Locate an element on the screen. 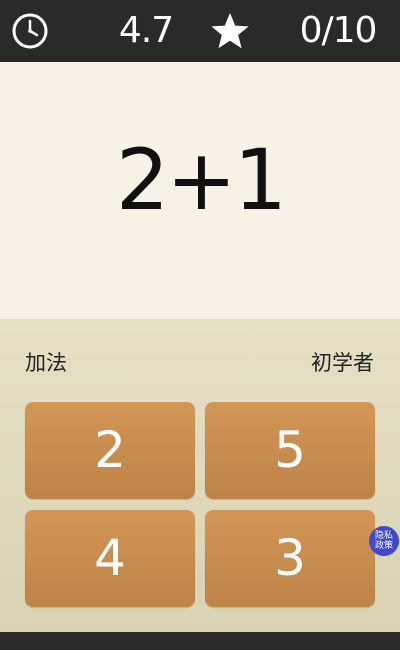  answer-button-3: 4 is located at coordinates (110, 558).